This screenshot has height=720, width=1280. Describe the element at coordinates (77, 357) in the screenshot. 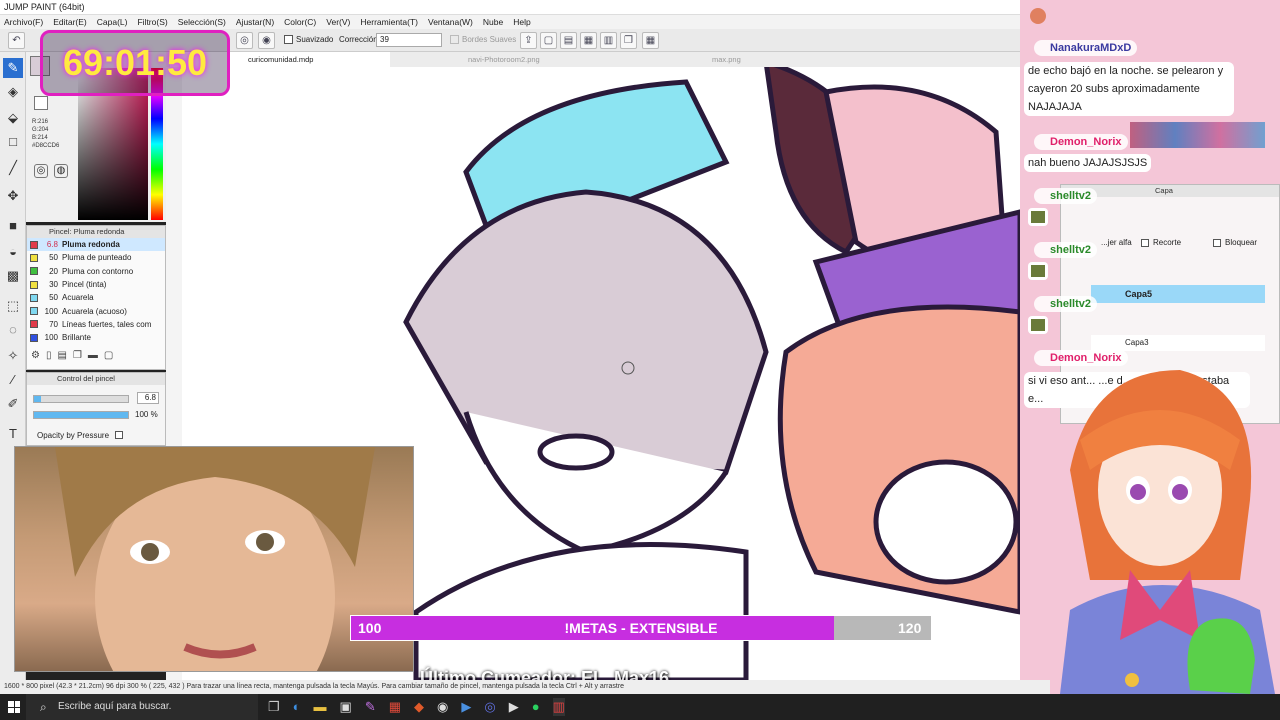

I see `copy-brush-icon: ❐` at that location.